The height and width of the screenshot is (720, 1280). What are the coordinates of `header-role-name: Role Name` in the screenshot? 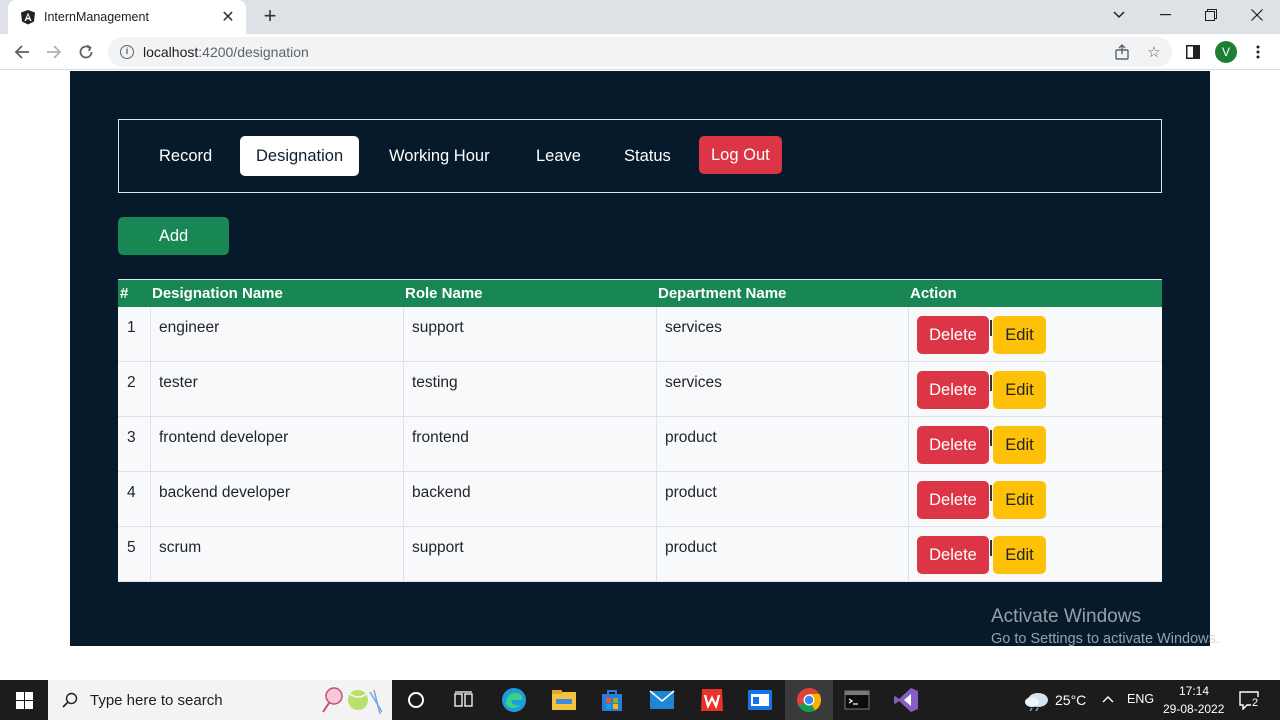 It's located at (444, 293).